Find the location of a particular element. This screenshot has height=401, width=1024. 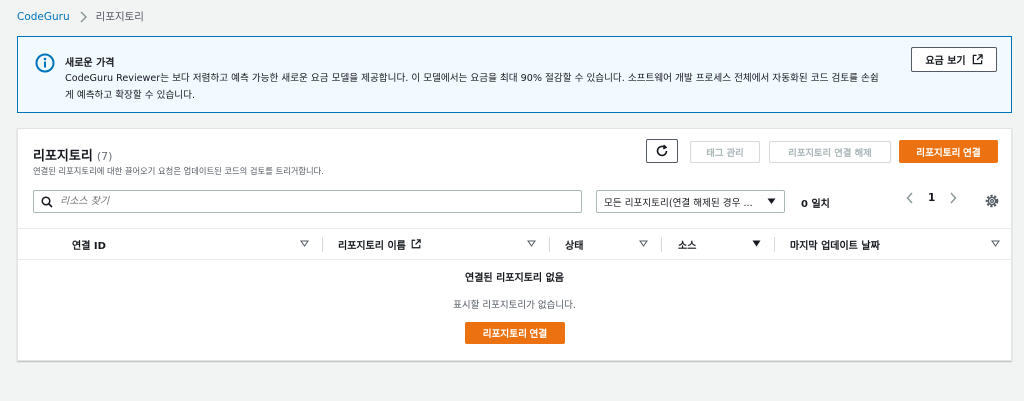

empty-connect-repository-button: 리포지토리 연결 is located at coordinates (515, 333).